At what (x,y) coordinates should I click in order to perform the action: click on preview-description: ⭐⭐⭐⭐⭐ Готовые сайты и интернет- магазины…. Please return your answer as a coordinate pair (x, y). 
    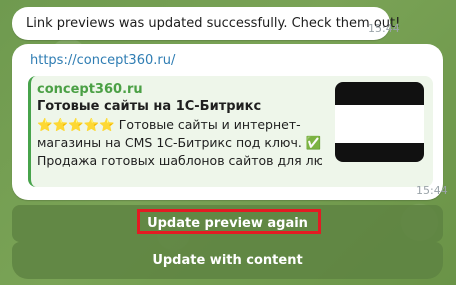
    Looking at the image, I should click on (179, 143).